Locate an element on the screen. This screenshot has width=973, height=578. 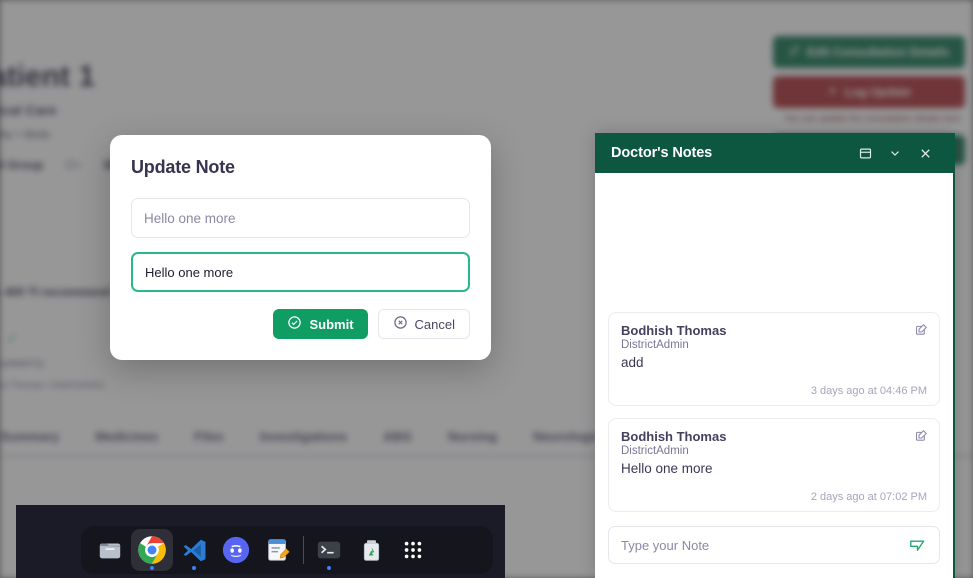
dock-separator is located at coordinates (303, 550).